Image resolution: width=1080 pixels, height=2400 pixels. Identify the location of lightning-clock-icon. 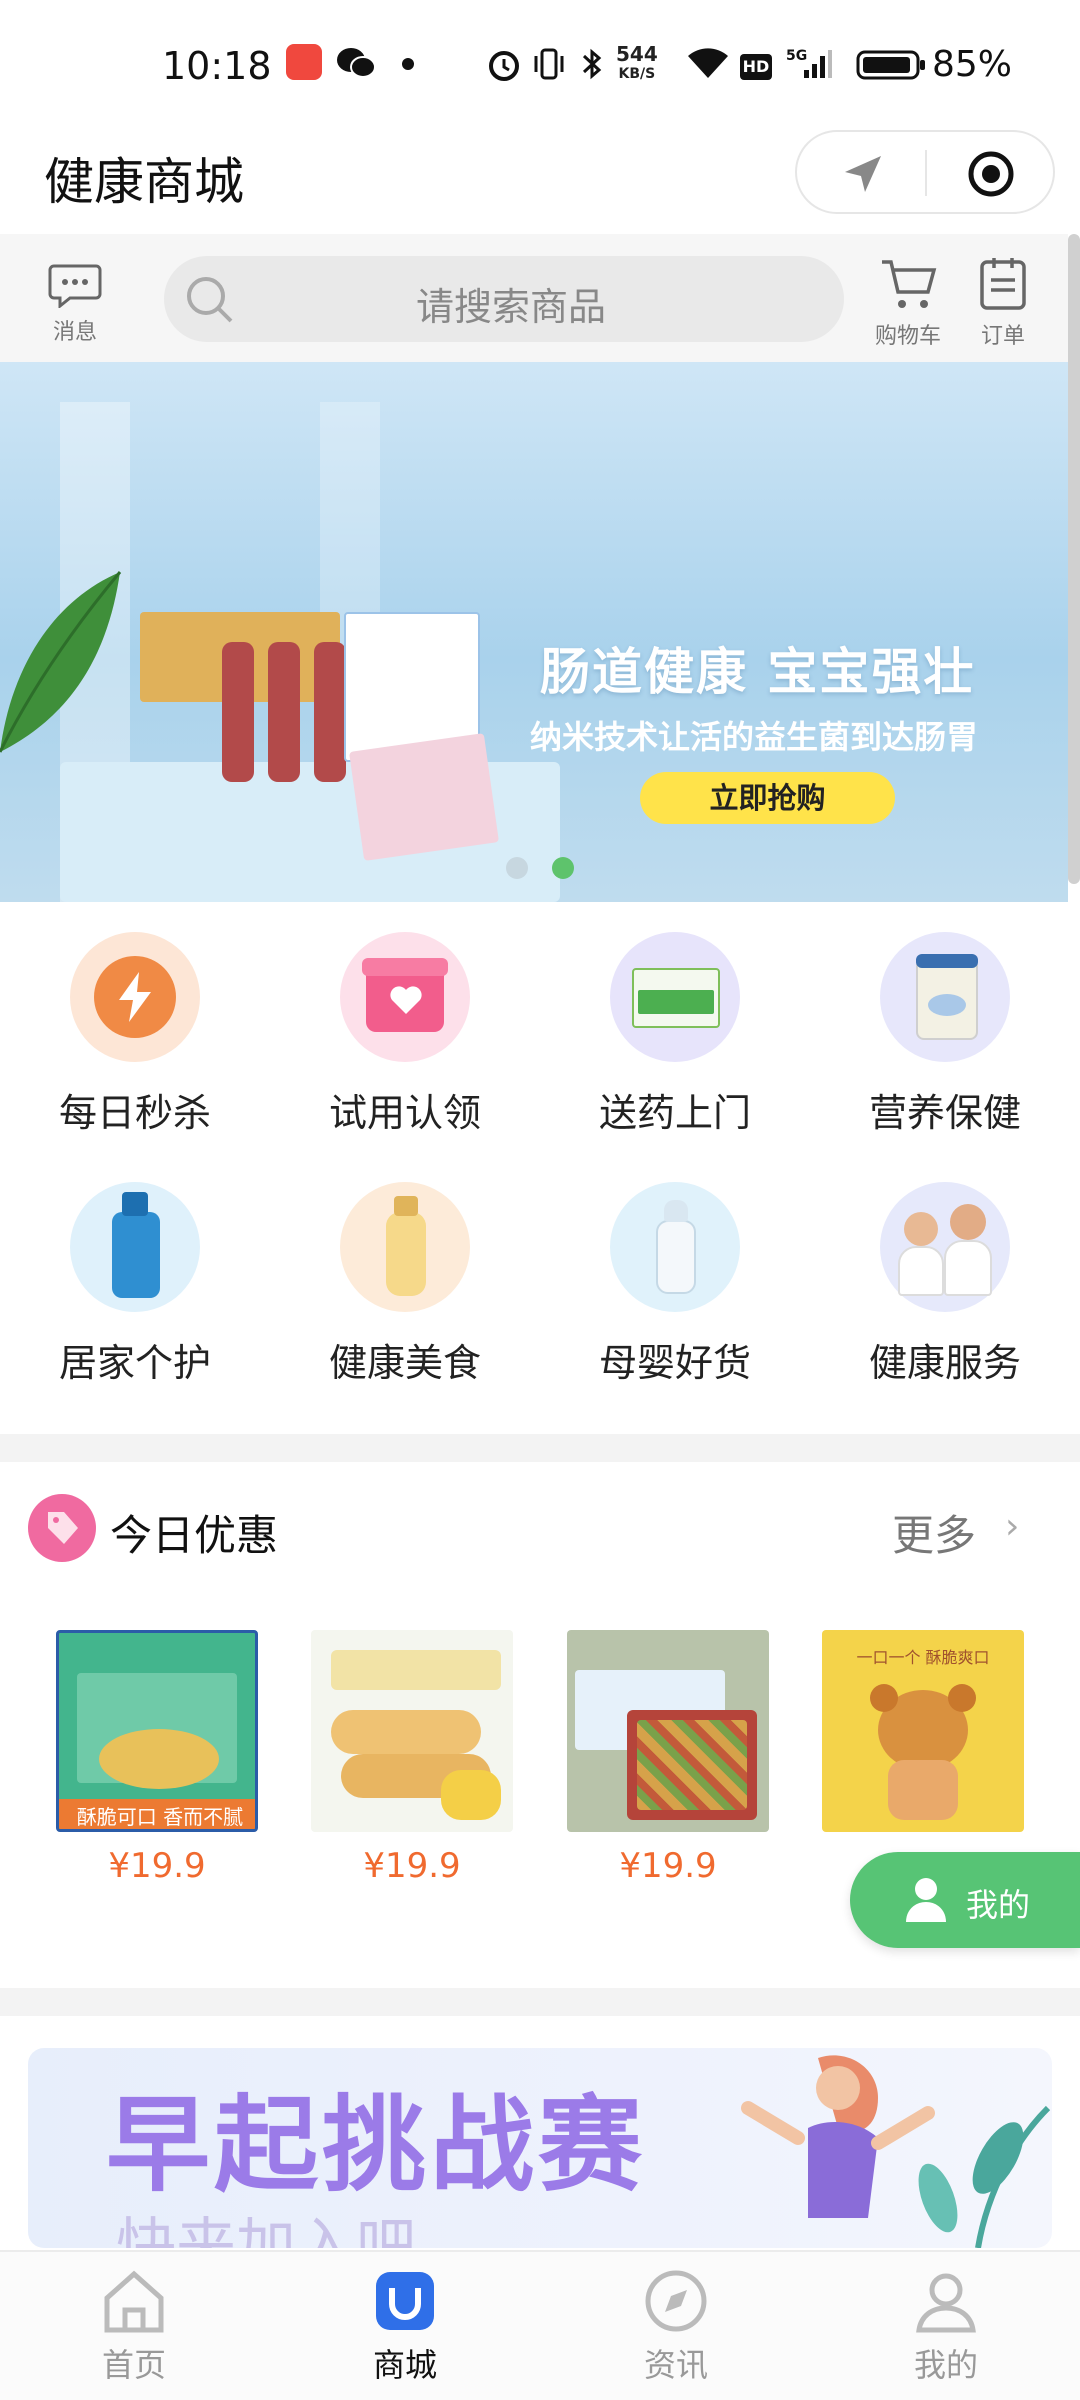
(135, 997).